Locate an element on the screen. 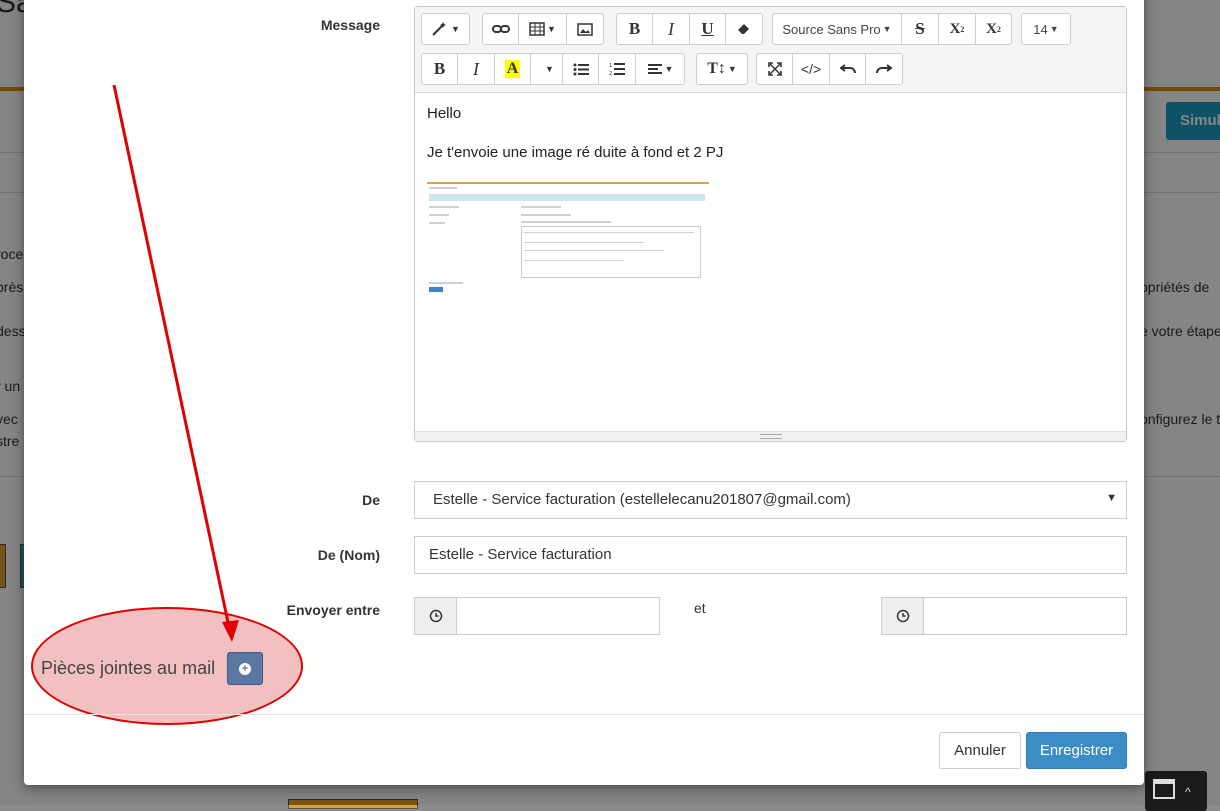 Image resolution: width=1220 pixels, height=811 pixels. annotation-arrow is located at coordinates (175, 363).